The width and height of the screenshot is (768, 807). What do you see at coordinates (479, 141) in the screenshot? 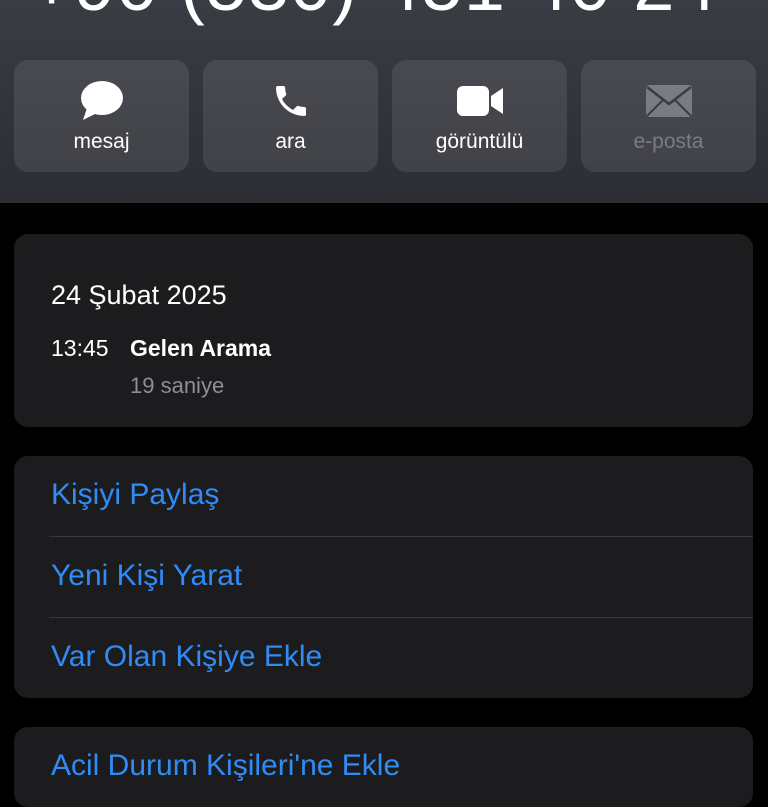
I see `video-call-button-label: görüntülü` at bounding box center [479, 141].